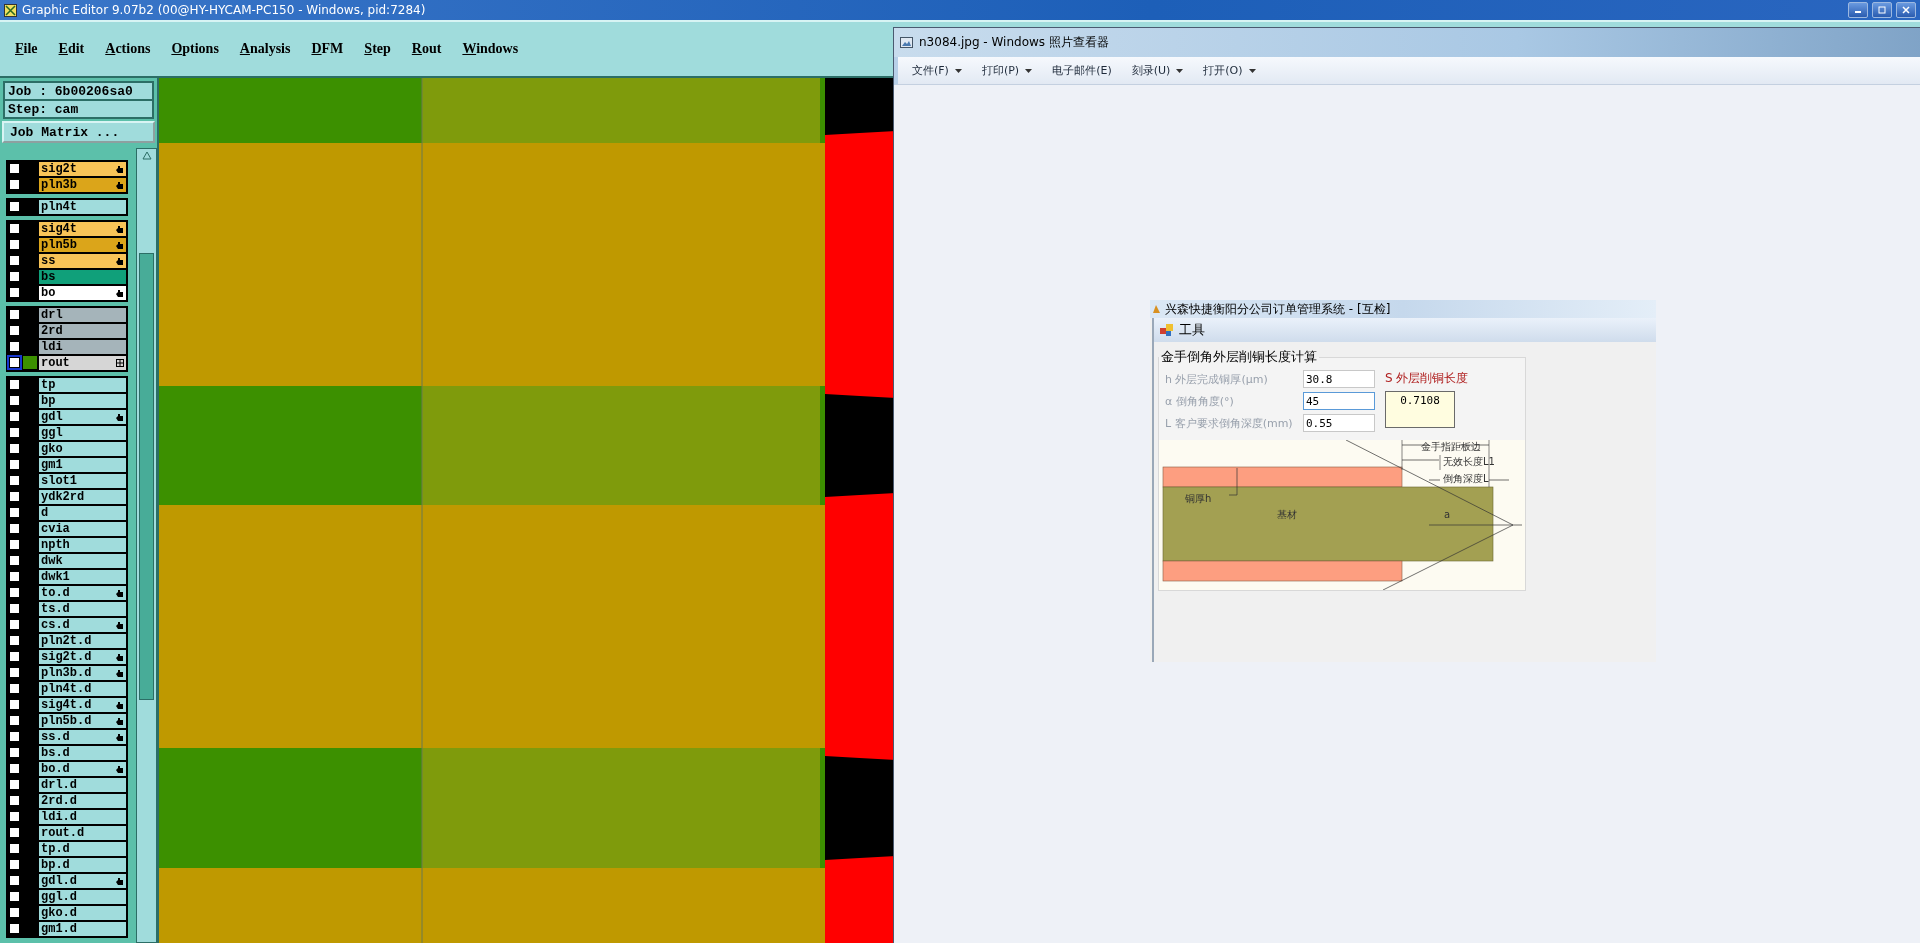 This screenshot has height=943, width=1920. Describe the element at coordinates (82, 593) in the screenshot. I see `layer-name: to.d` at that location.